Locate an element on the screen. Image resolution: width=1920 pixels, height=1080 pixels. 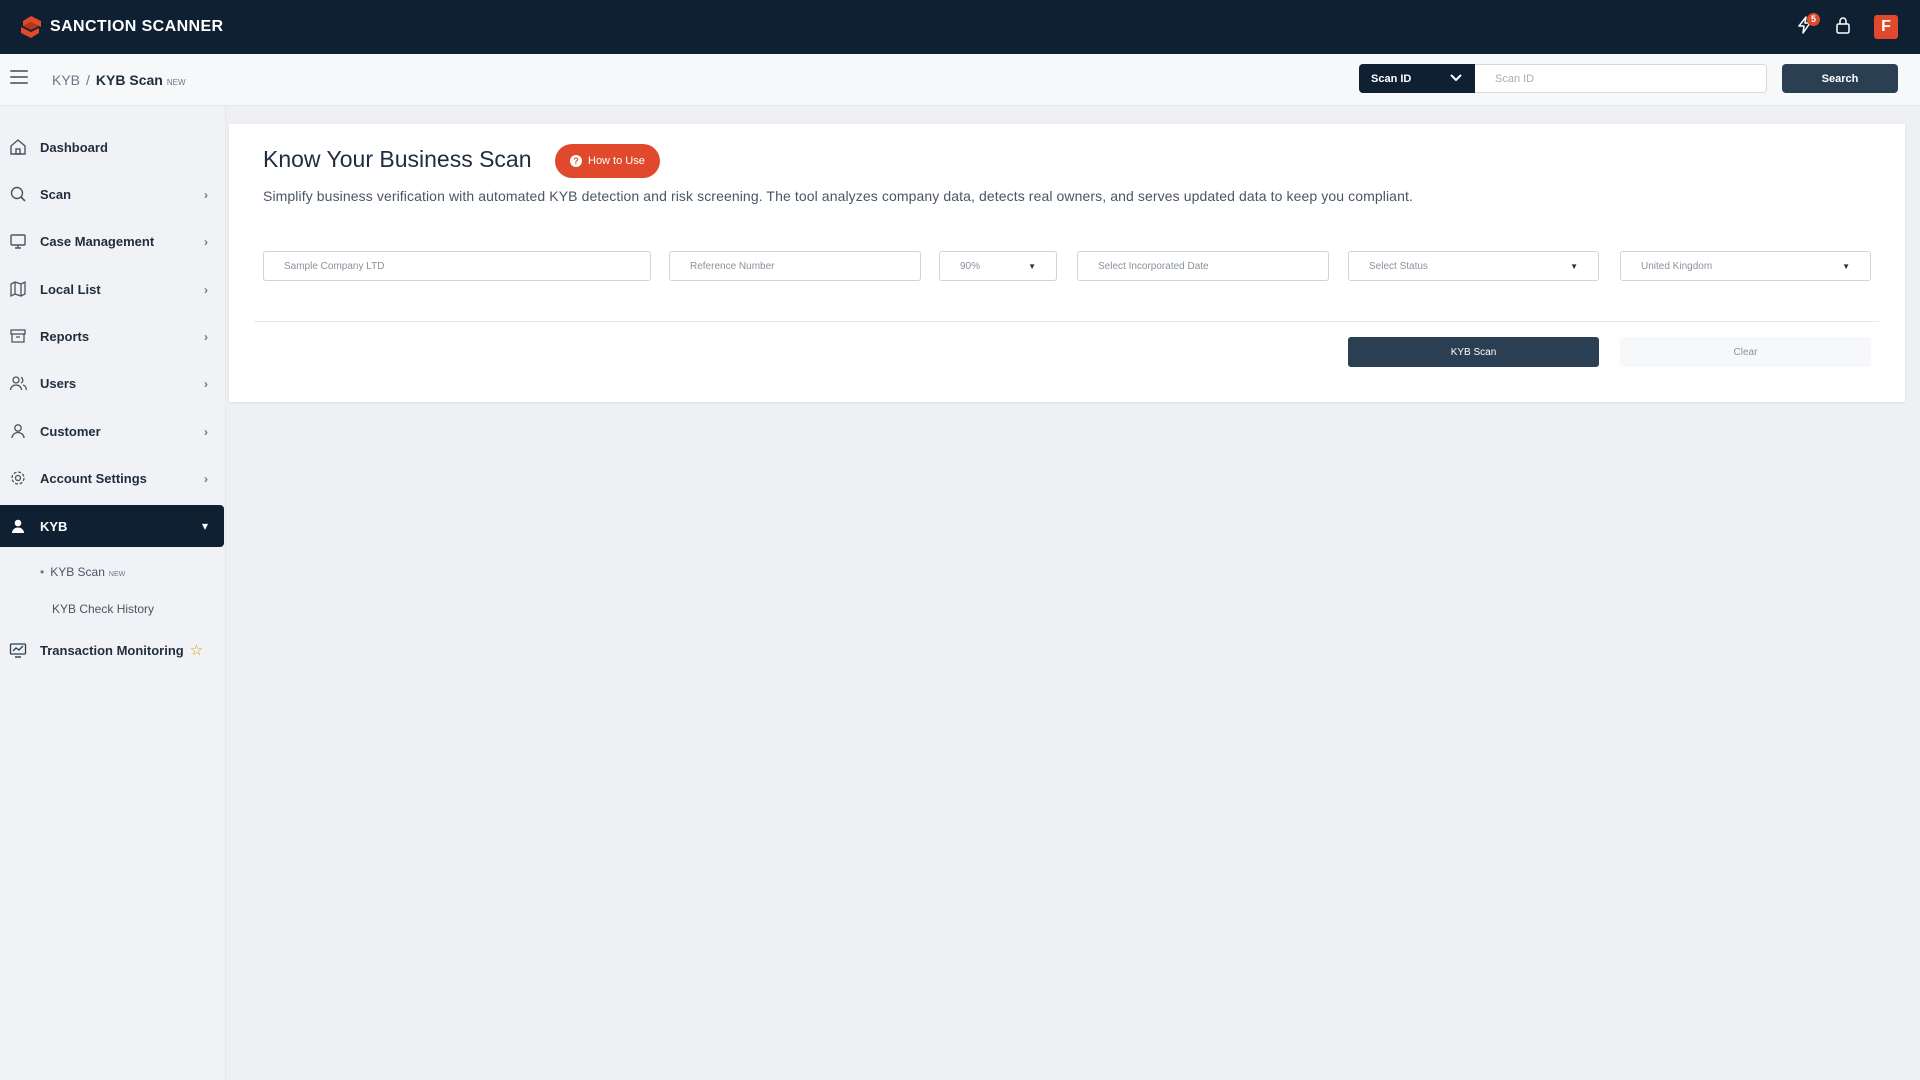
map-icon is located at coordinates (18, 289).